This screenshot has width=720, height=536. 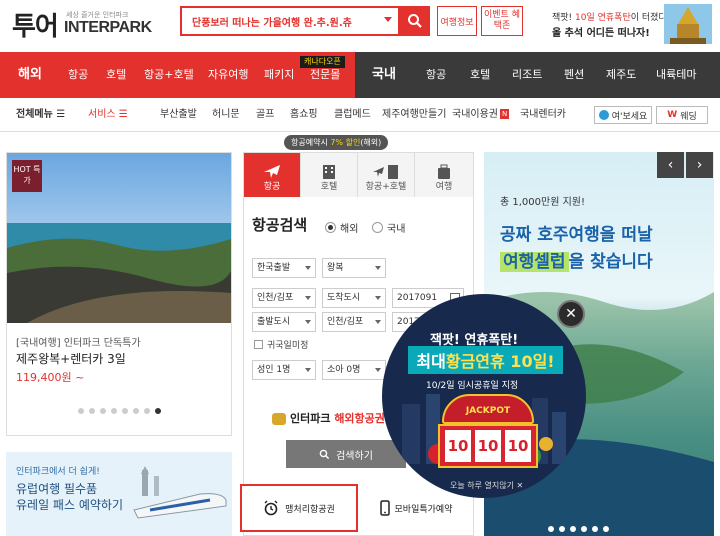 I want to click on search-input: 단풍보러 떠나는 가을여행 완.추.원.츄, so click(x=290, y=21).